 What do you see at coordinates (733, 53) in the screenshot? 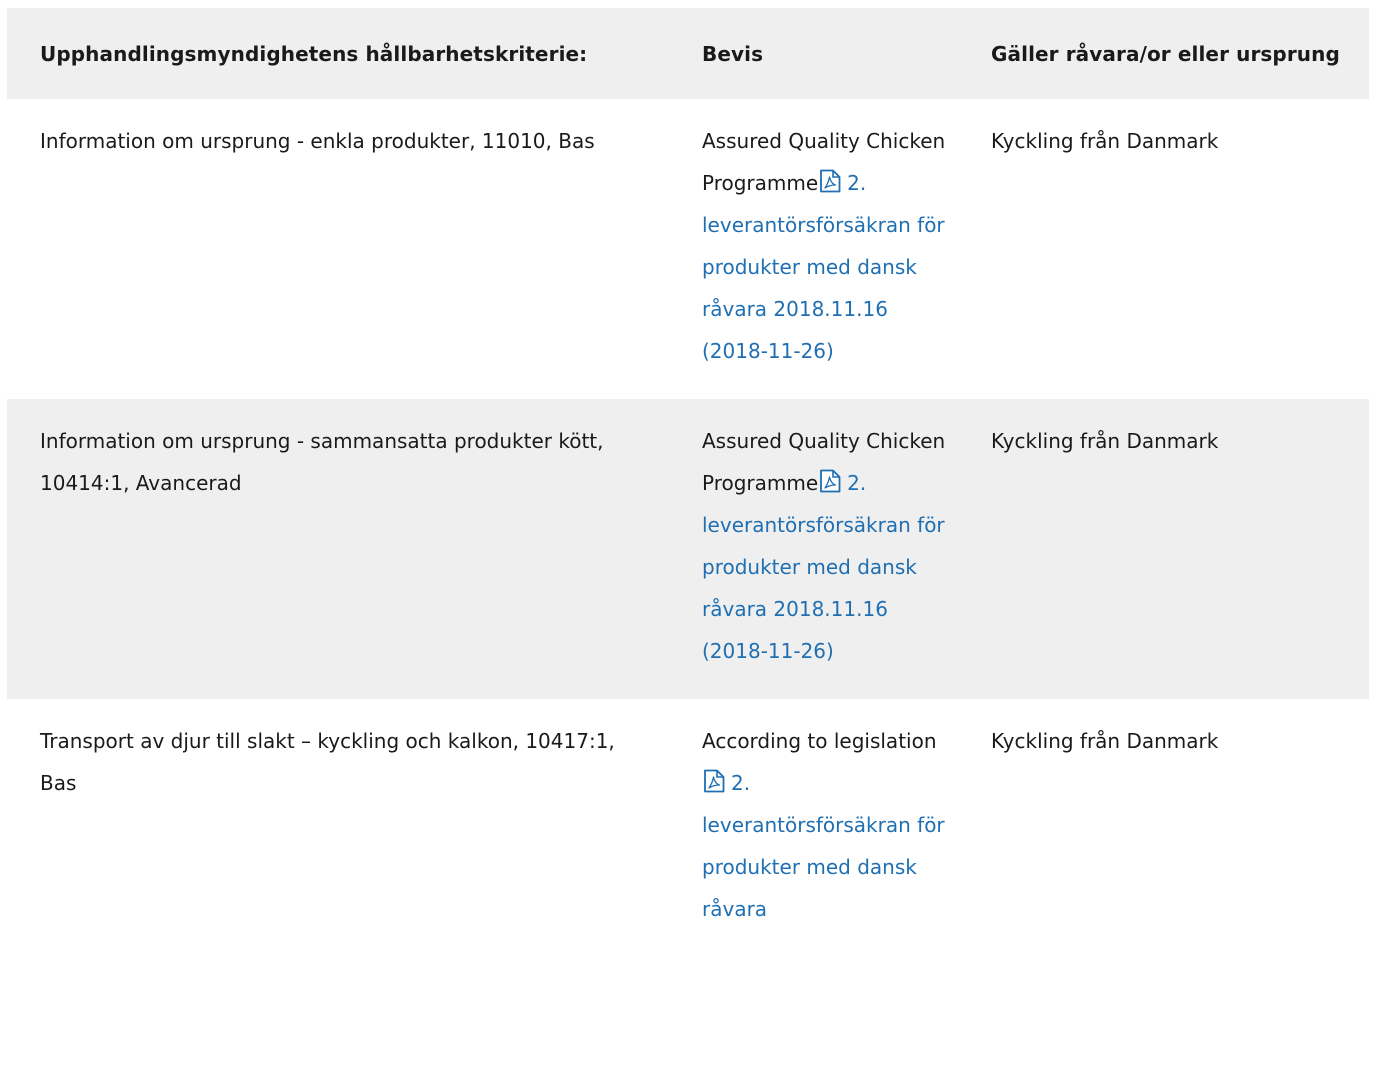
I see `column-header-evidence: Bevis` at bounding box center [733, 53].